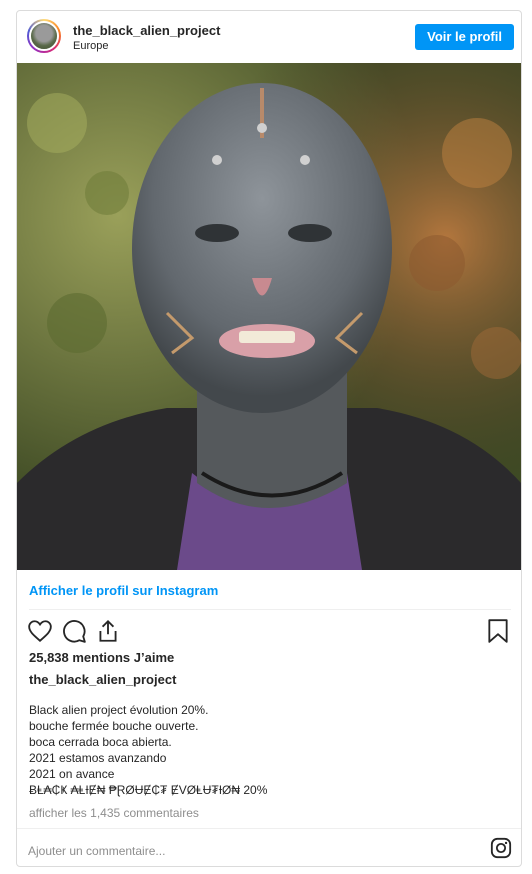 This screenshot has width=532, height=874. What do you see at coordinates (102, 679) in the screenshot?
I see `caption-username: the_black_alien_project` at bounding box center [102, 679].